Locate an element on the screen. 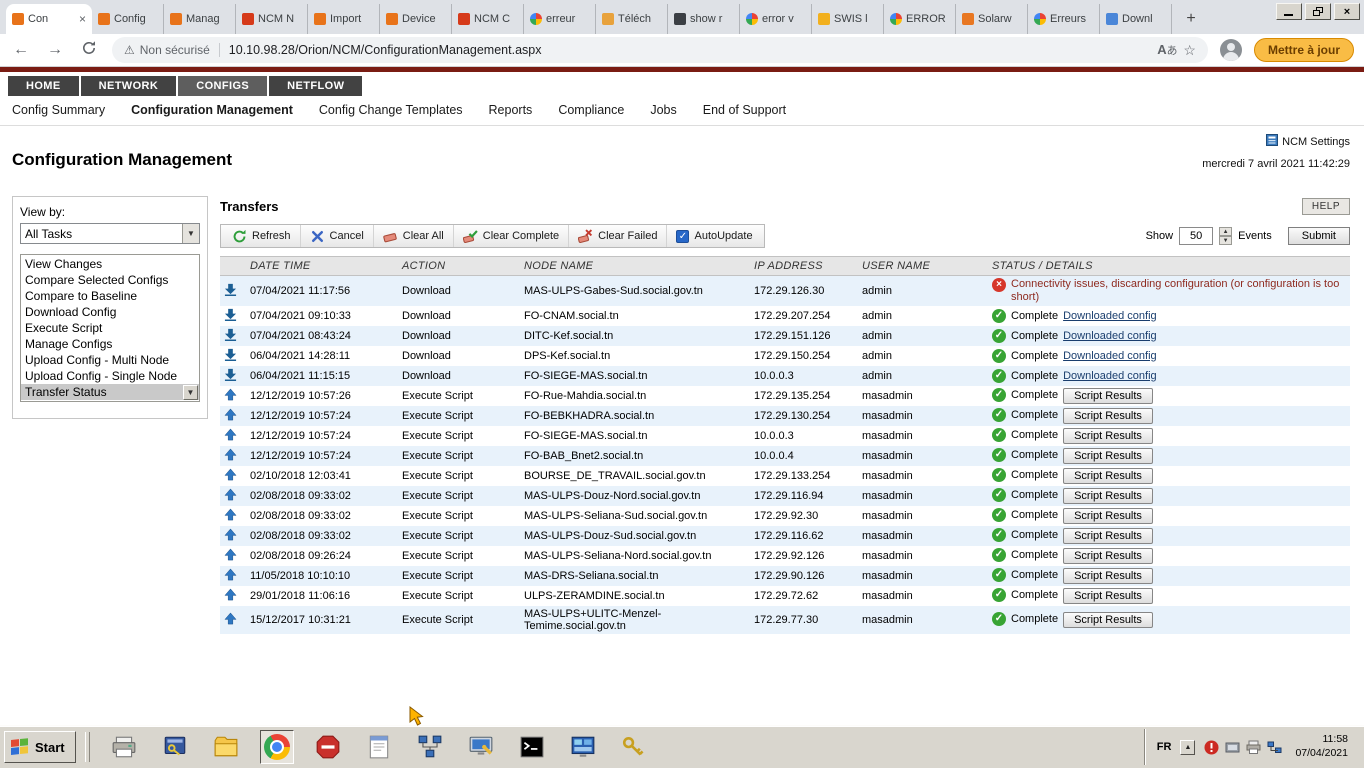 This screenshot has height=768, width=1364. chrome-button is located at coordinates (276, 747).